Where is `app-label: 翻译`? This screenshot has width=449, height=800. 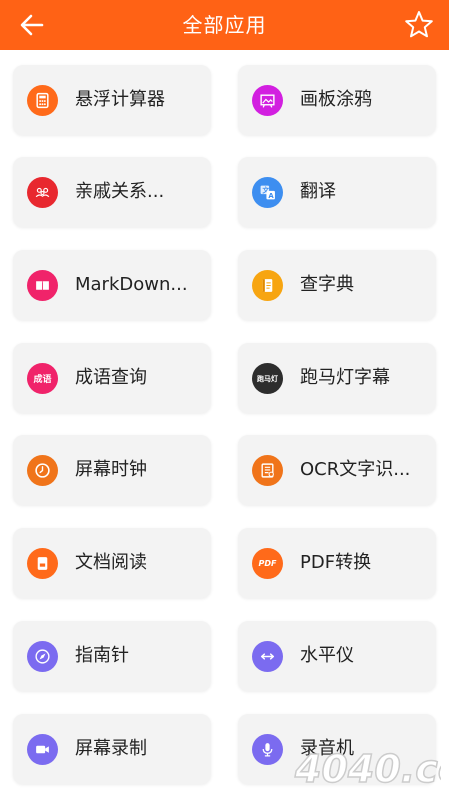
app-label: 翻译 is located at coordinates (318, 191).